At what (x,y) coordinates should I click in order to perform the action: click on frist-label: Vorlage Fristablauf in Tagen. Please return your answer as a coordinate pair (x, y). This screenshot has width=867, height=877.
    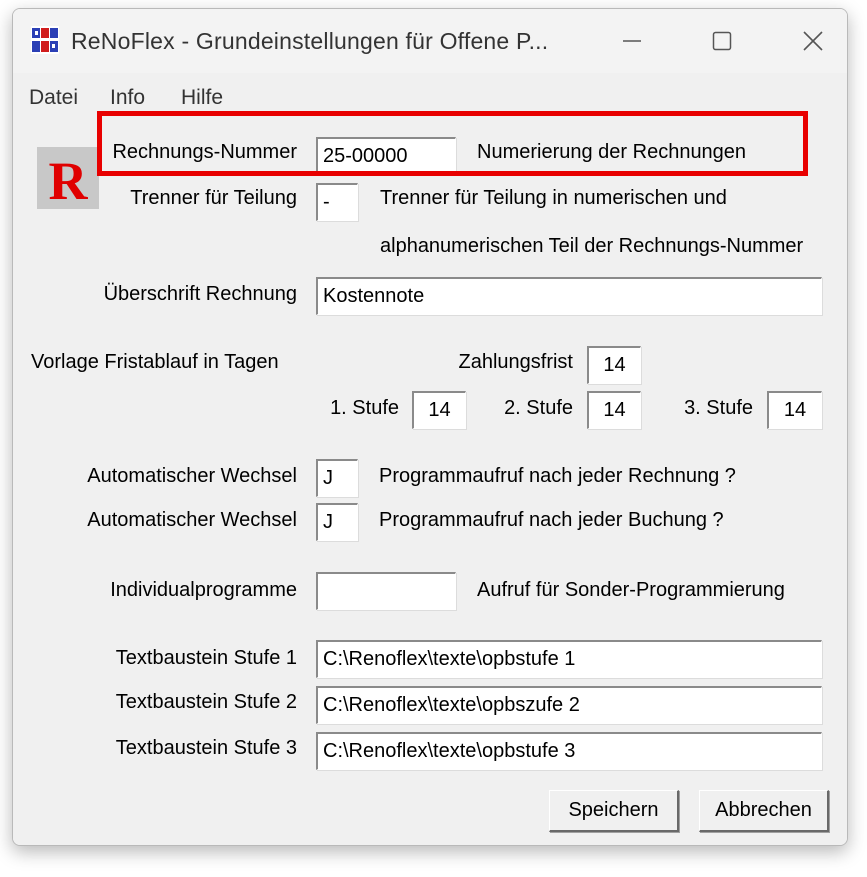
    Looking at the image, I should click on (155, 362).